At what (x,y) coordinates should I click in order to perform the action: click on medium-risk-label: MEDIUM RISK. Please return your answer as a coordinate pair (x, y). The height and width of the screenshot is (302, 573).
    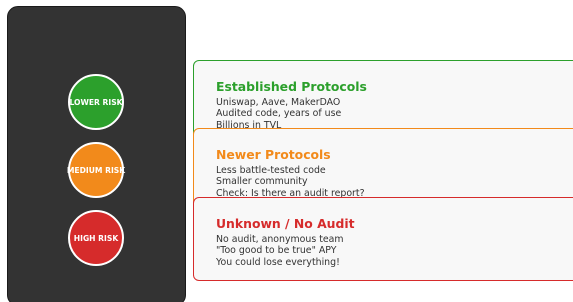
    Looking at the image, I should click on (96, 170).